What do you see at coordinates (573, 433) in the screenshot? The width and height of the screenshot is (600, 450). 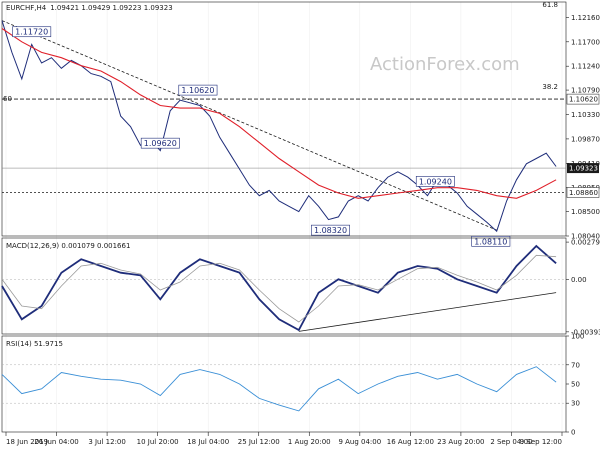 I see `rsi-tick-label: 0` at bounding box center [573, 433].